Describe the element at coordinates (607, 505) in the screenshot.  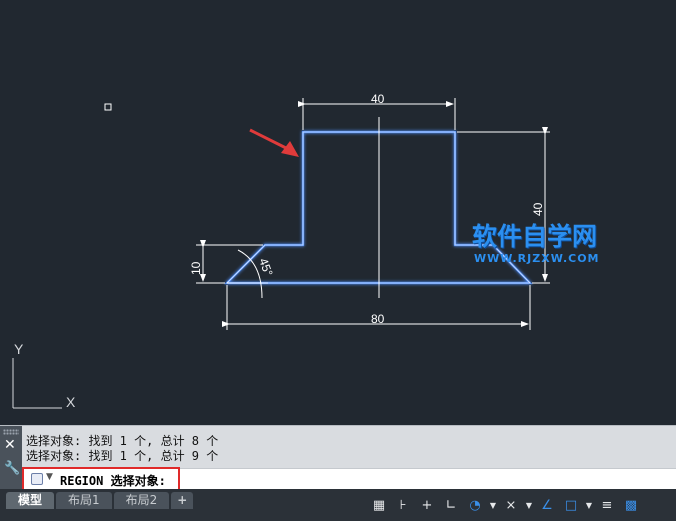
I see `transparency-icon: ≡` at that location.